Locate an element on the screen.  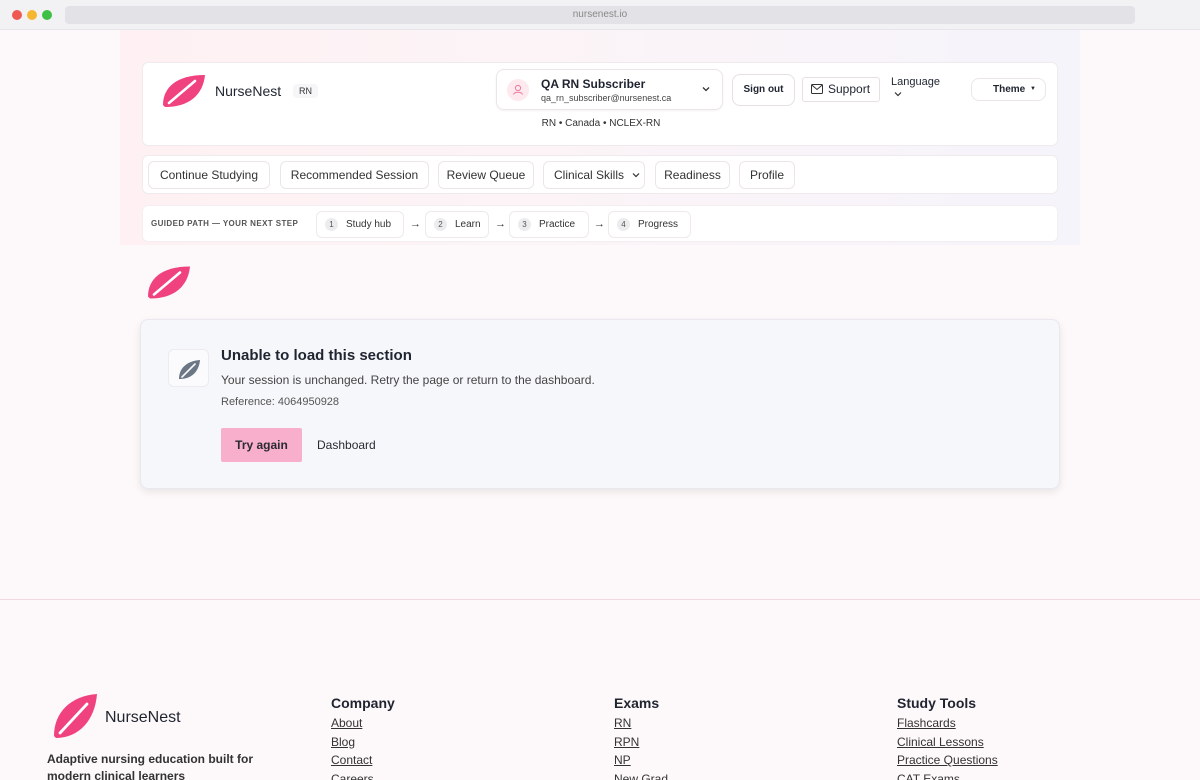
step-label: Learn is located at coordinates (468, 224).